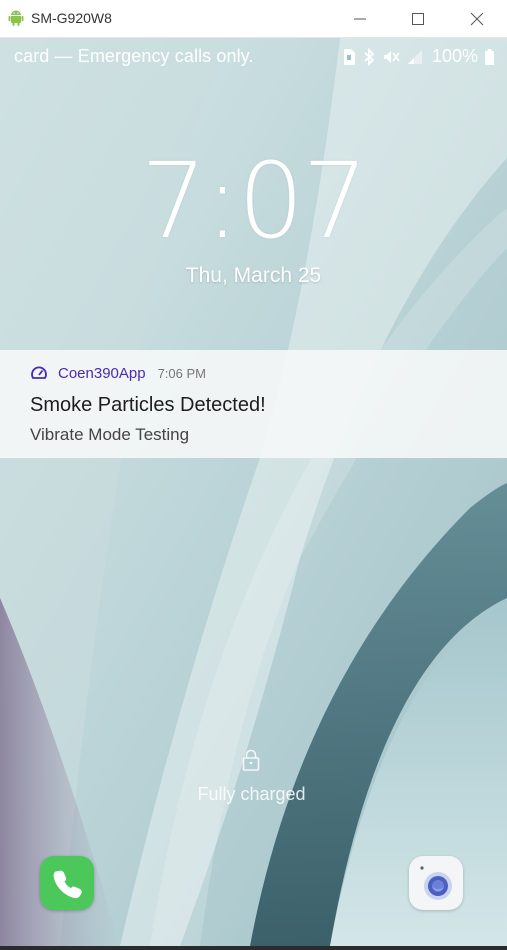 This screenshot has height=950, width=507. I want to click on notification-body: Vibrate Mode Testing, so click(110, 434).